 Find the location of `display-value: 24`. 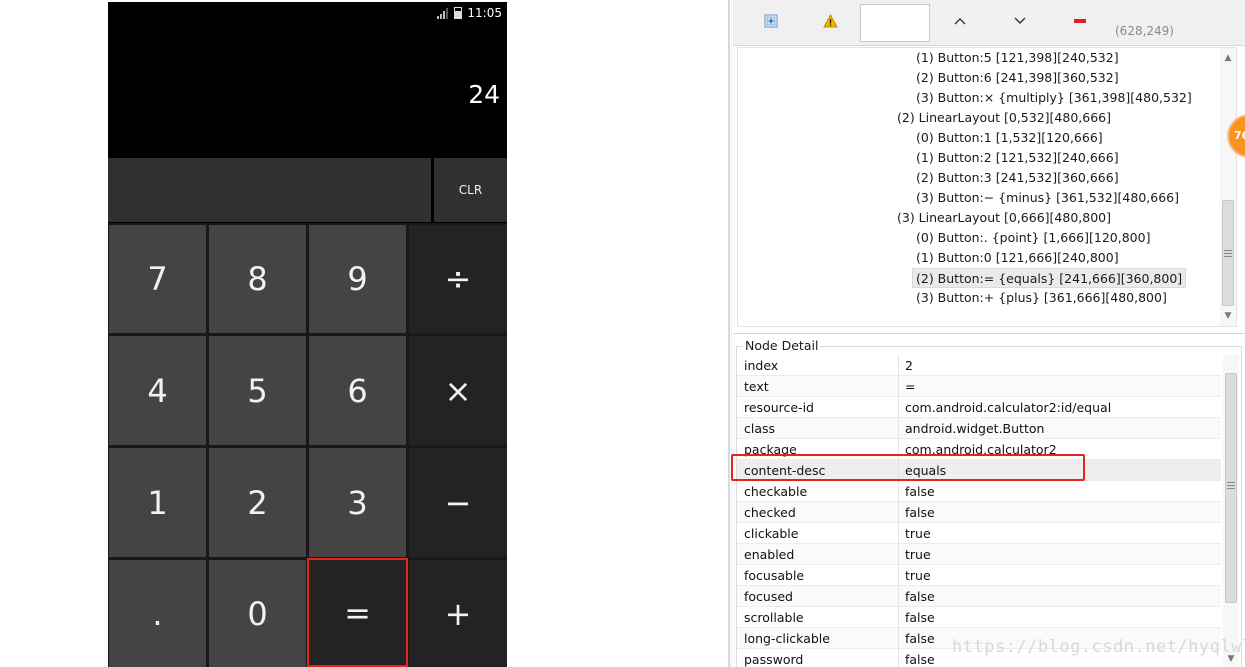

display-value: 24 is located at coordinates (484, 94).